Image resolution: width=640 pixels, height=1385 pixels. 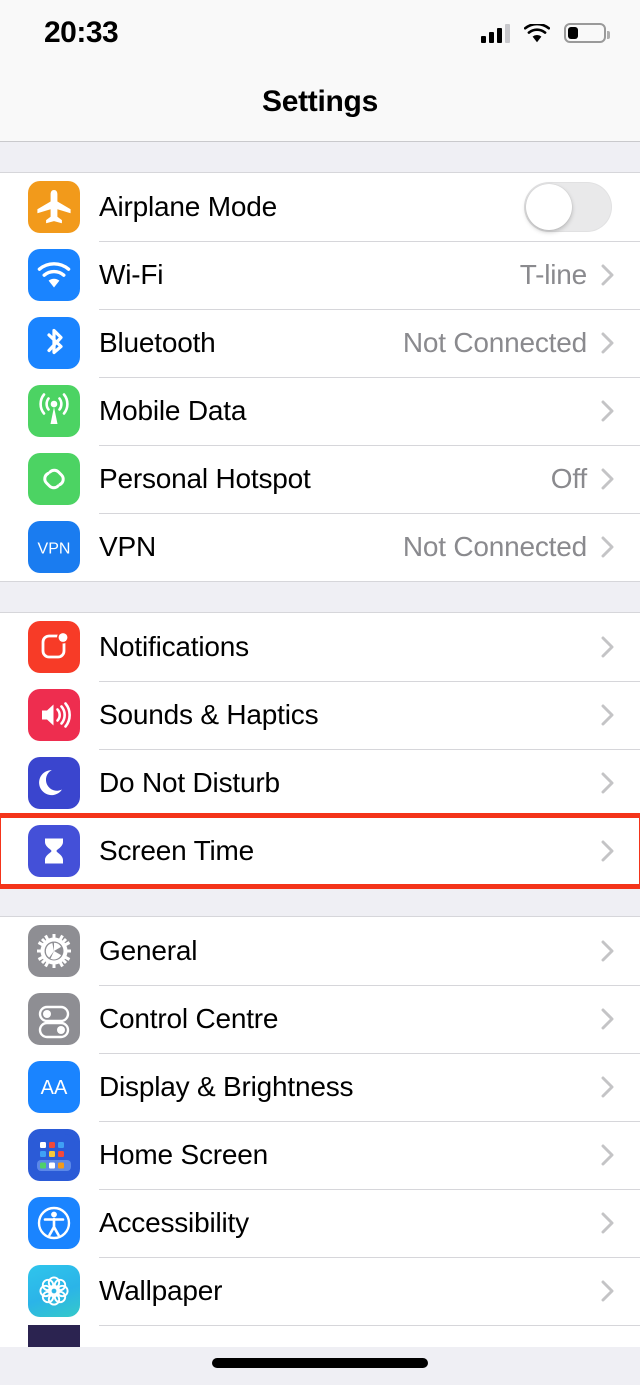 I want to click on settings-row-bluetooth: Bluetooth Not Connected, so click(x=320, y=343).